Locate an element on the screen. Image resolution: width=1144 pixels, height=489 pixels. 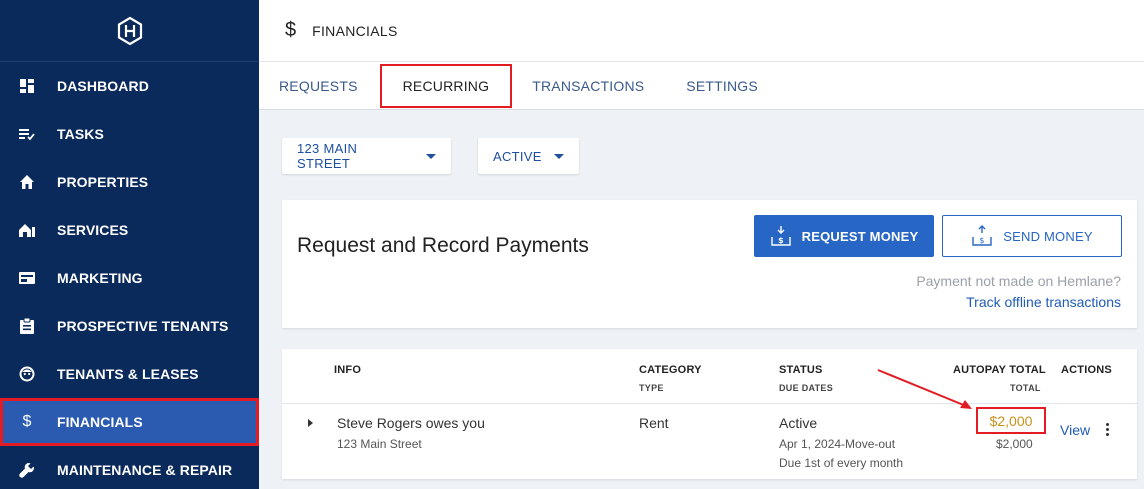
sidebar-item-label: MAINTENANCE & REPAIR is located at coordinates (145, 470).